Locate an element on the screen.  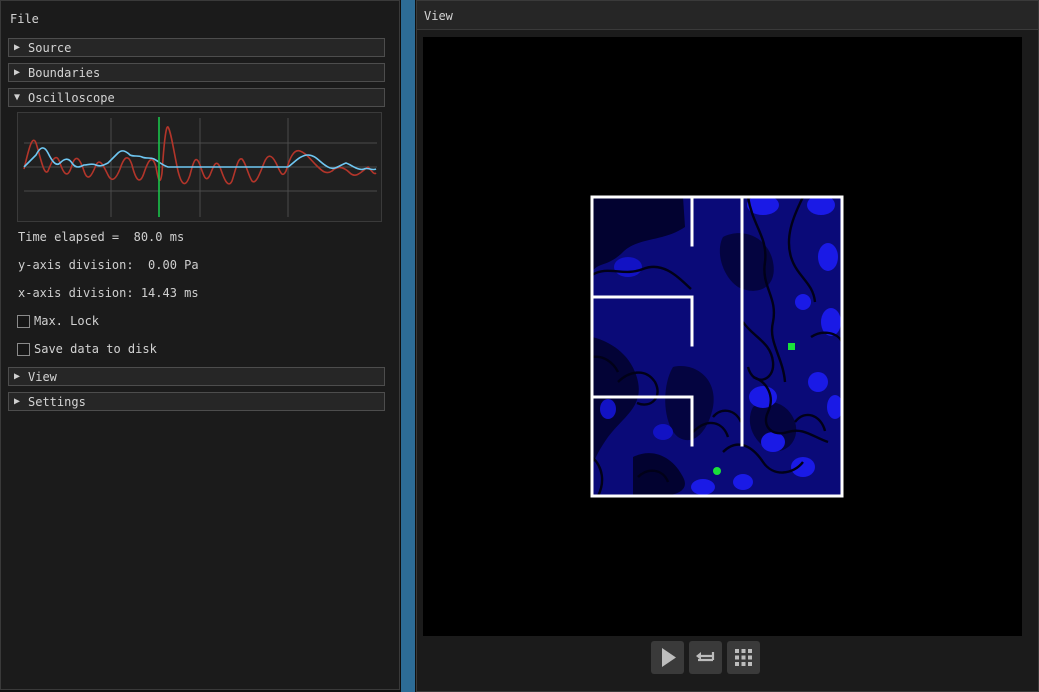
section-settings-label: Settings is located at coordinates (57, 401).